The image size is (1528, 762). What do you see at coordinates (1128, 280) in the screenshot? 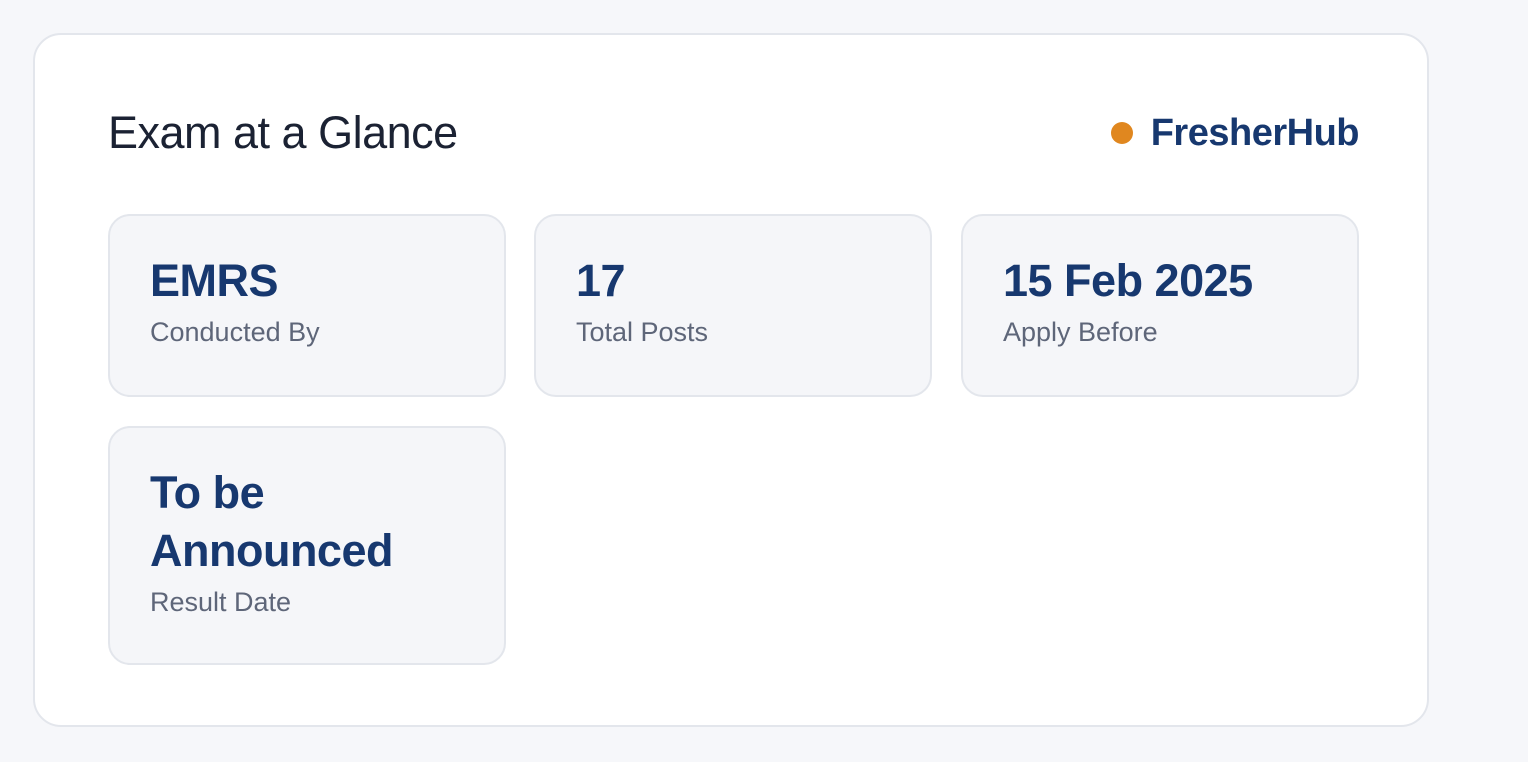
I see `tile-value: 15 Feb 2025` at bounding box center [1128, 280].